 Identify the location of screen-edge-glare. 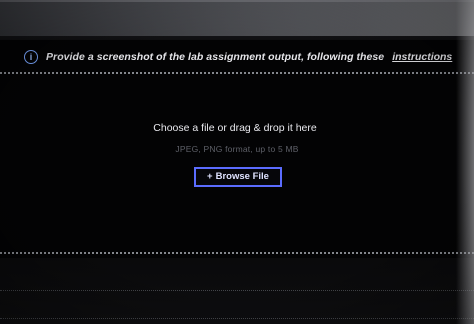
(465, 162).